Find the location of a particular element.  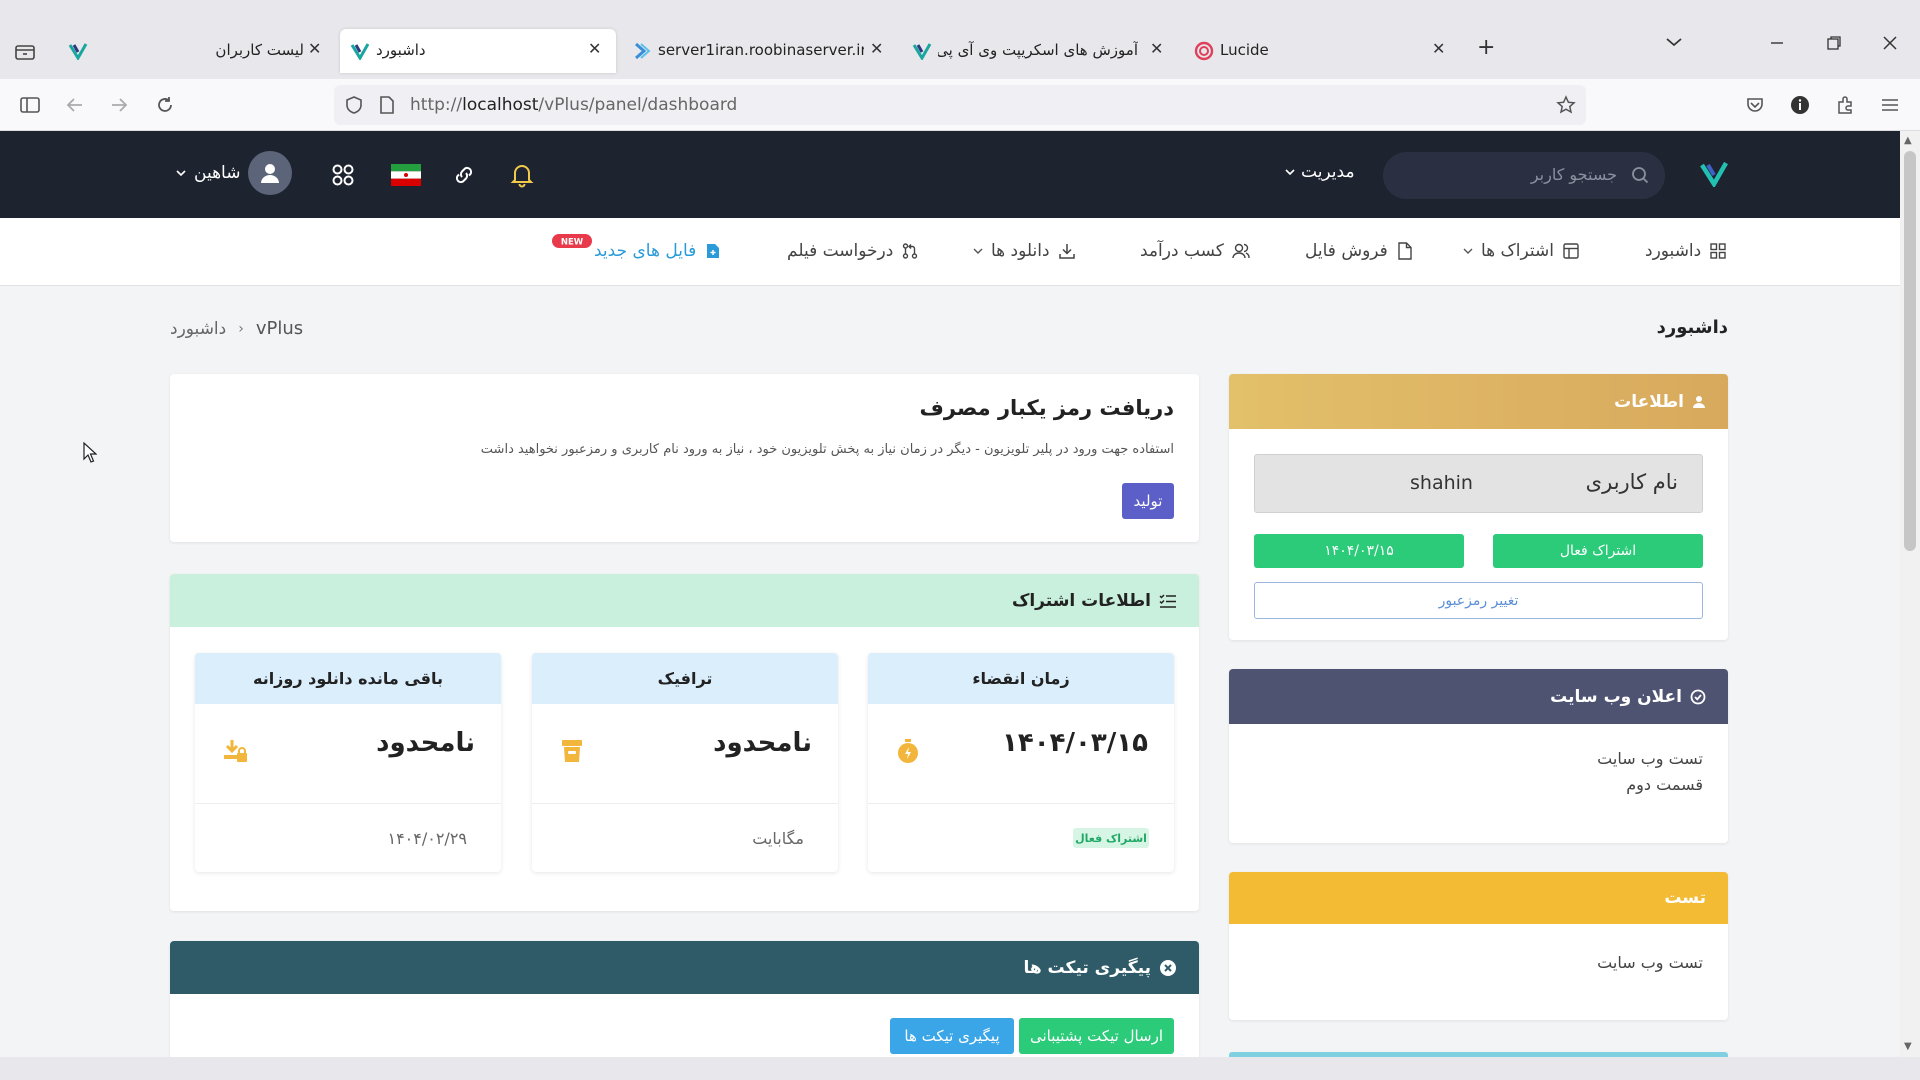

badge-label: ۱۴۰۴/۰۳/۱۵ is located at coordinates (1359, 551).